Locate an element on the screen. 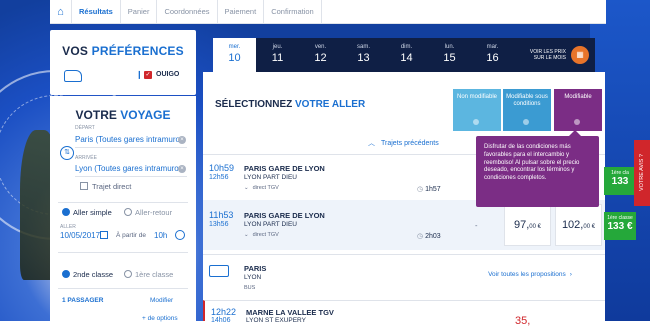 The image size is (650, 327). trip-arrival-time: 12h56 is located at coordinates (219, 177).